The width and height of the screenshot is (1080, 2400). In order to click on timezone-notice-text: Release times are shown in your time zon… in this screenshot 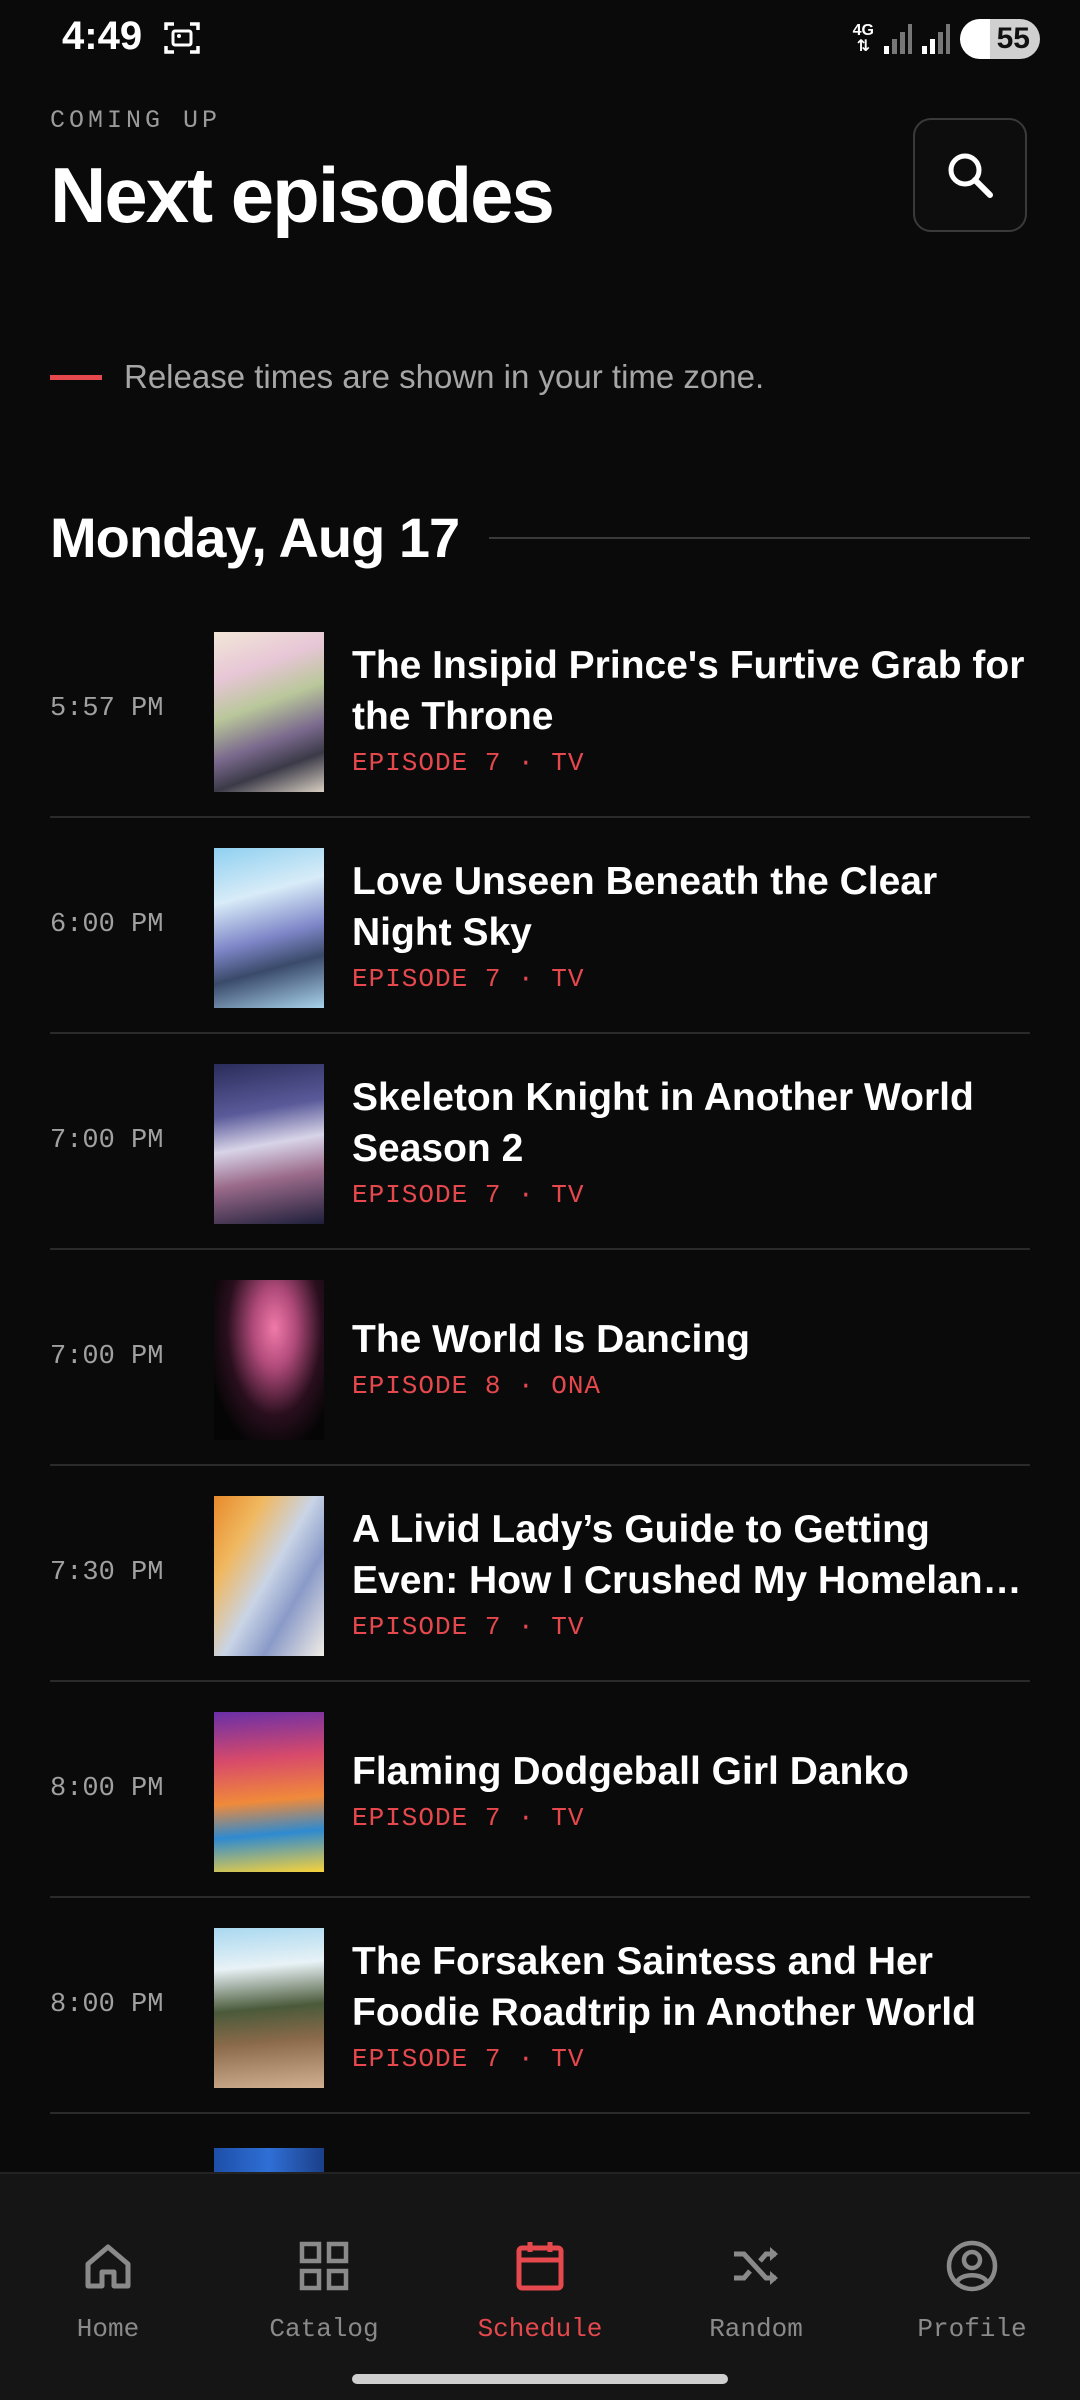, I will do `click(444, 376)`.